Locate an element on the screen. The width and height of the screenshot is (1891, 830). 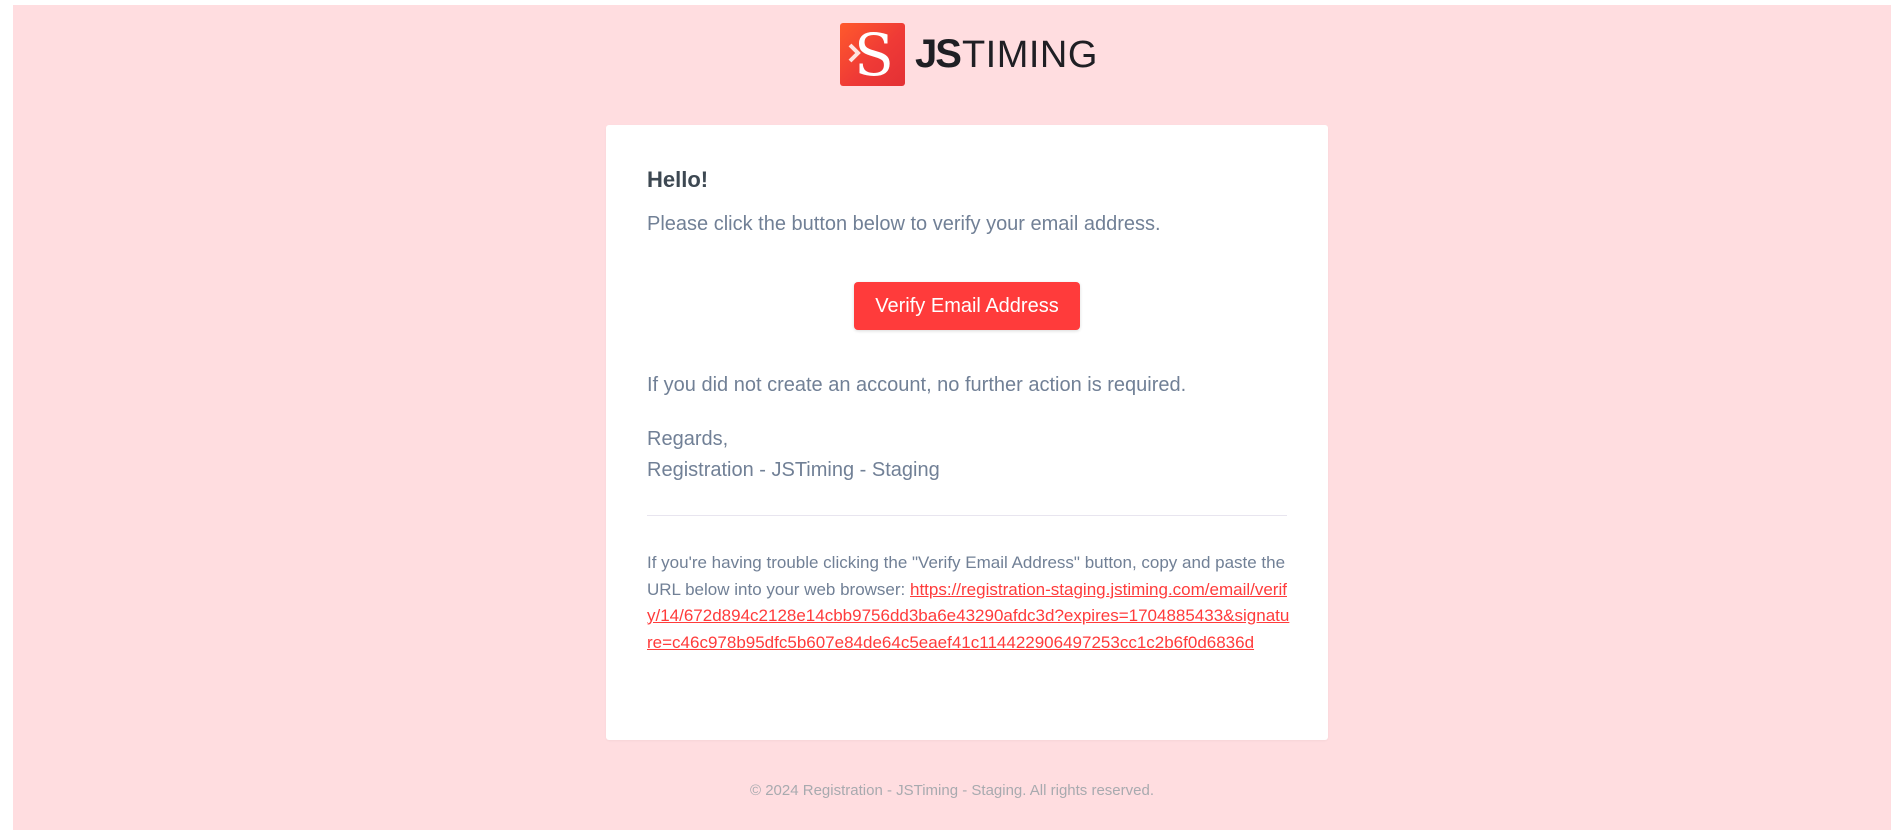
brand-wordmark-bold: JS is located at coordinates (938, 54).